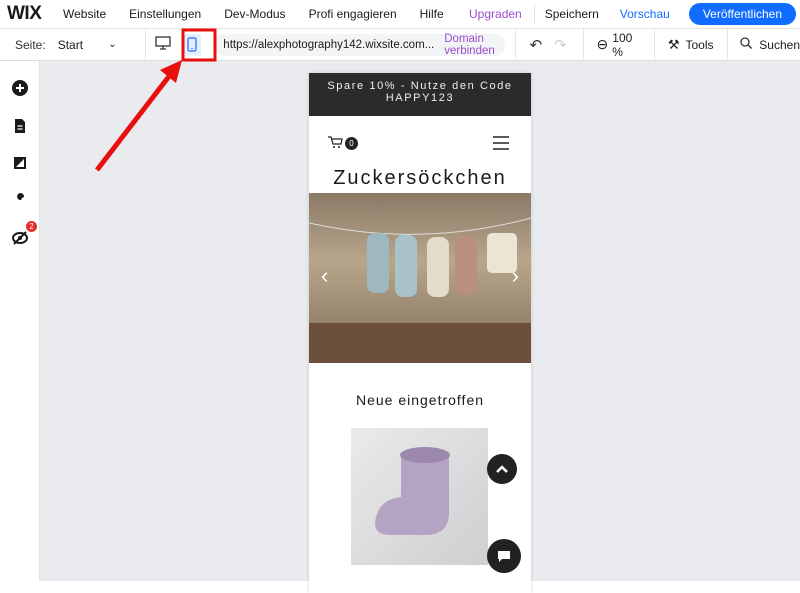 The height and width of the screenshot is (593, 800). What do you see at coordinates (84, 14) in the screenshot?
I see `menu-website: Website` at bounding box center [84, 14].